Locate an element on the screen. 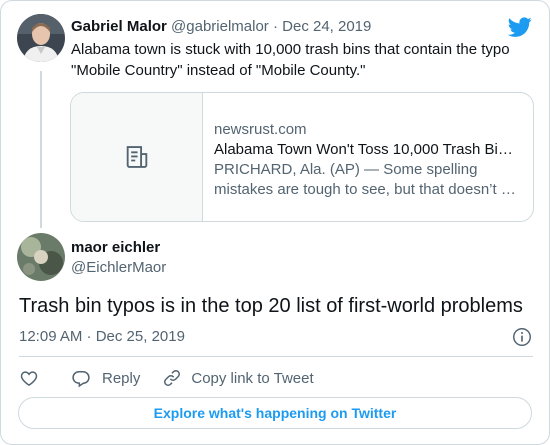  author-handle: @gabrielmalor is located at coordinates (220, 26).